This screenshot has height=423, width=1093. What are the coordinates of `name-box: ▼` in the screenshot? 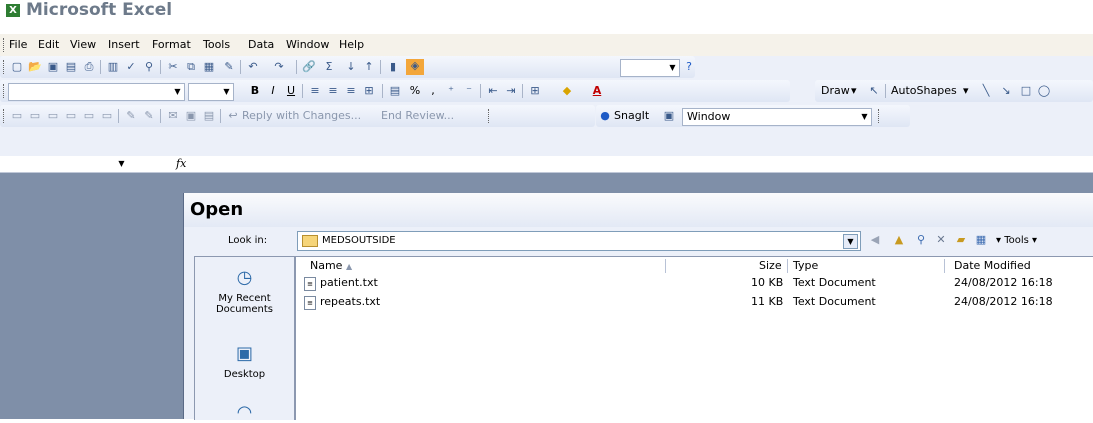 It's located at (69, 164).